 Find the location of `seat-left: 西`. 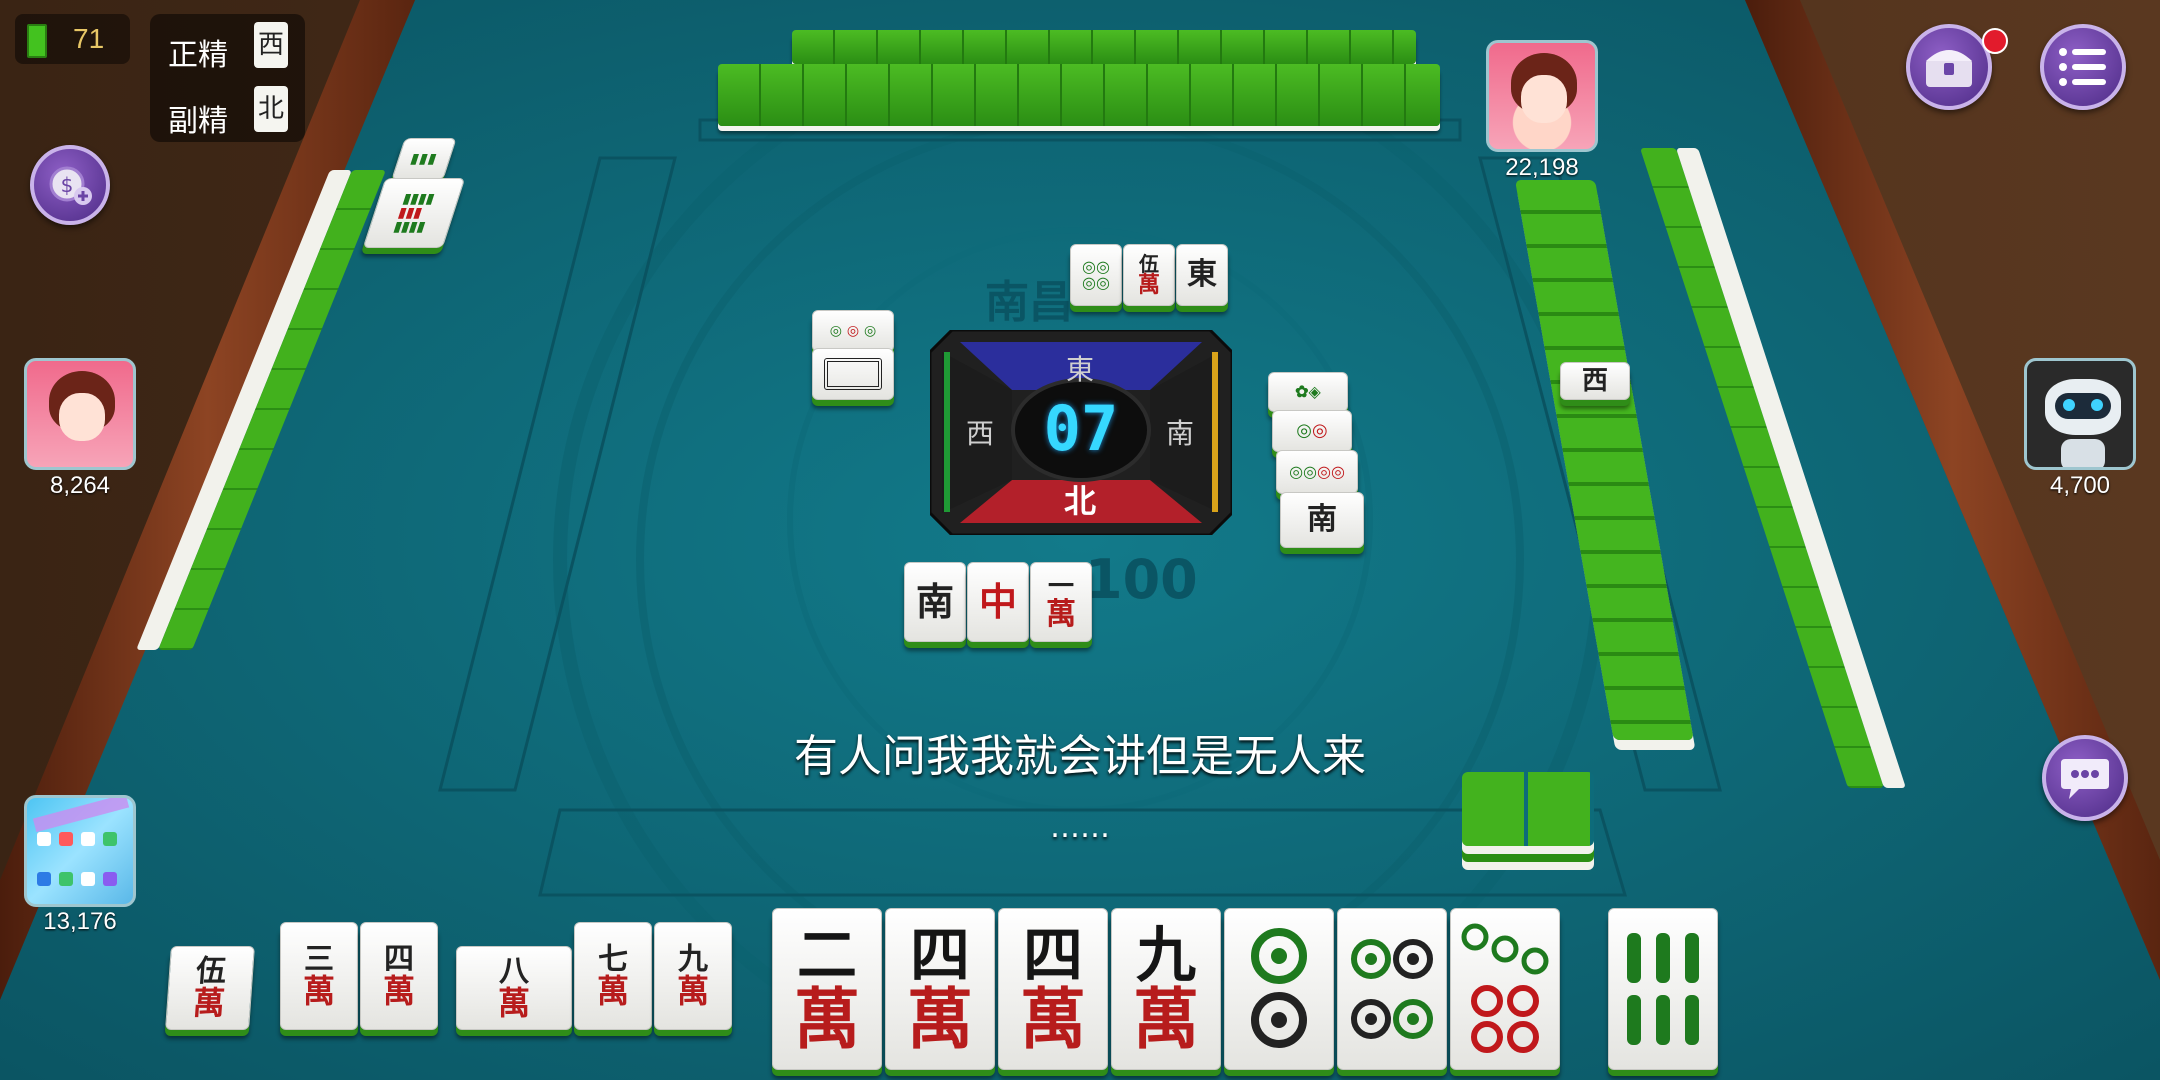

seat-left: 西 is located at coordinates (980, 433).